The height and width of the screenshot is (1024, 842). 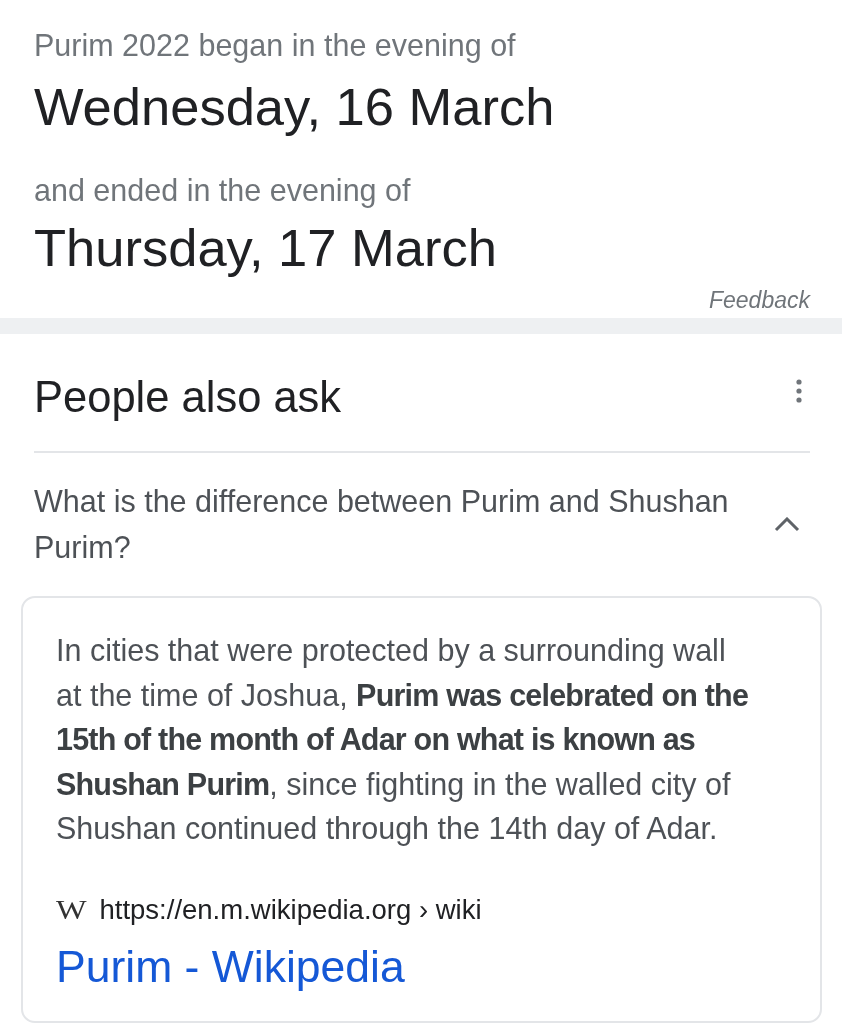 I want to click on end-date: Thursday, 17 March, so click(x=265, y=248).